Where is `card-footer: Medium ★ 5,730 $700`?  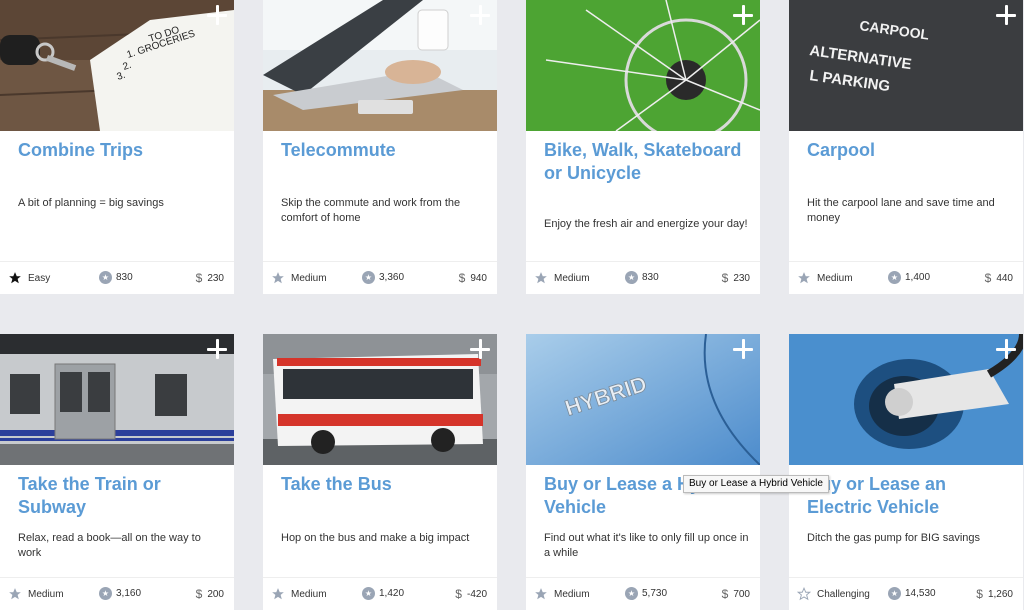 card-footer: Medium ★ 5,730 $700 is located at coordinates (643, 593).